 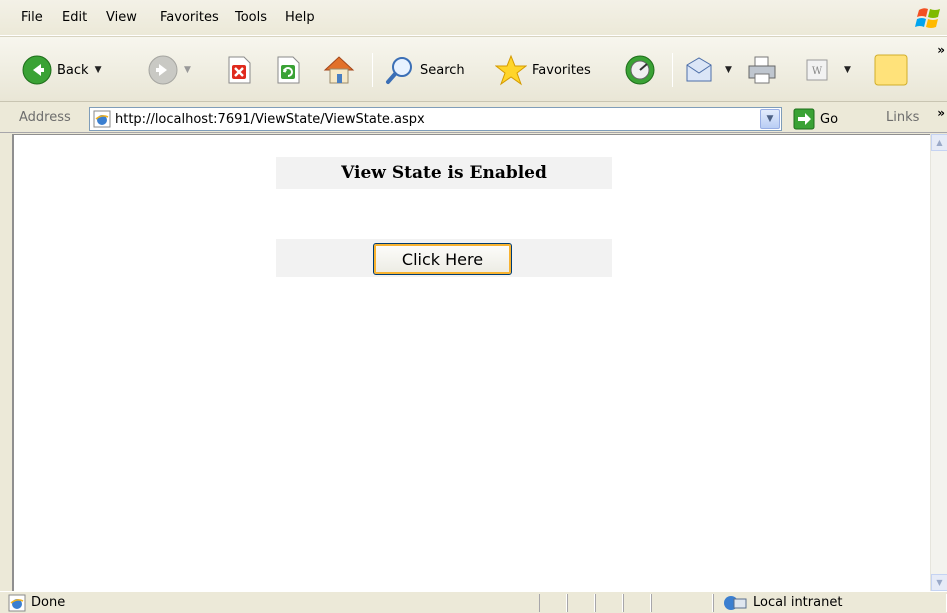 I want to click on links-overflow-icon: », so click(x=941, y=113).